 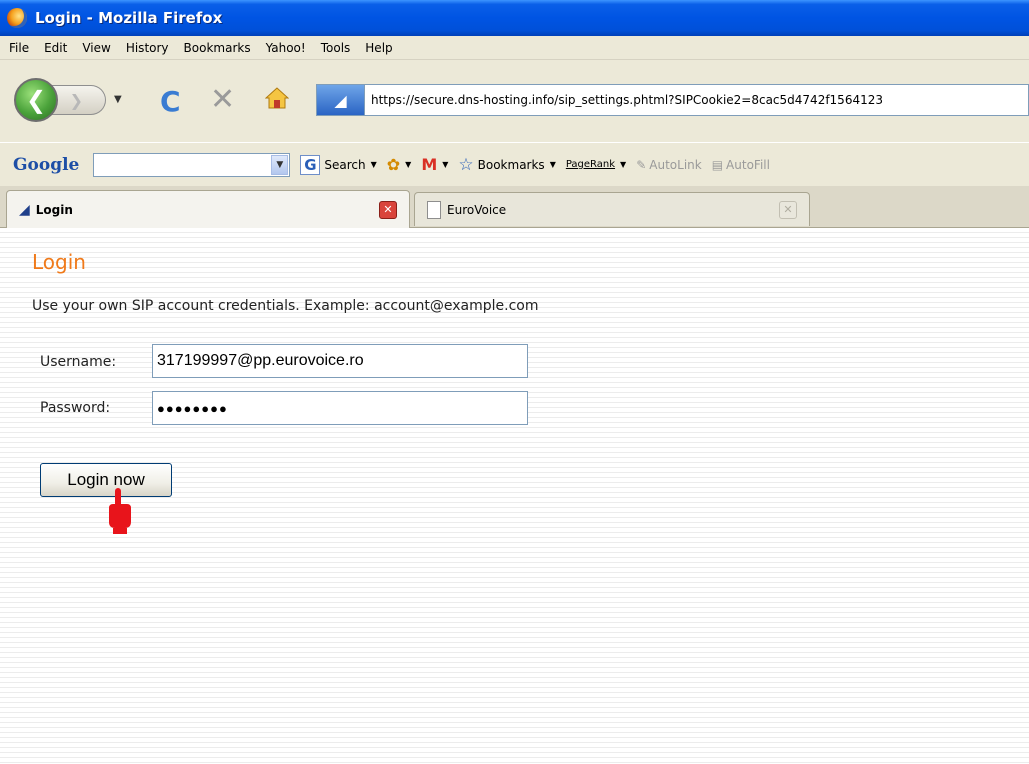 I want to click on pagerank-indicator: PageRank ▼, so click(x=596, y=164).